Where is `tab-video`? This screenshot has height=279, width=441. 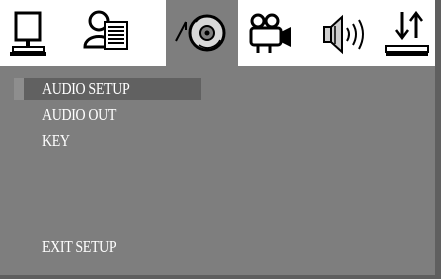 tab-video is located at coordinates (273, 33).